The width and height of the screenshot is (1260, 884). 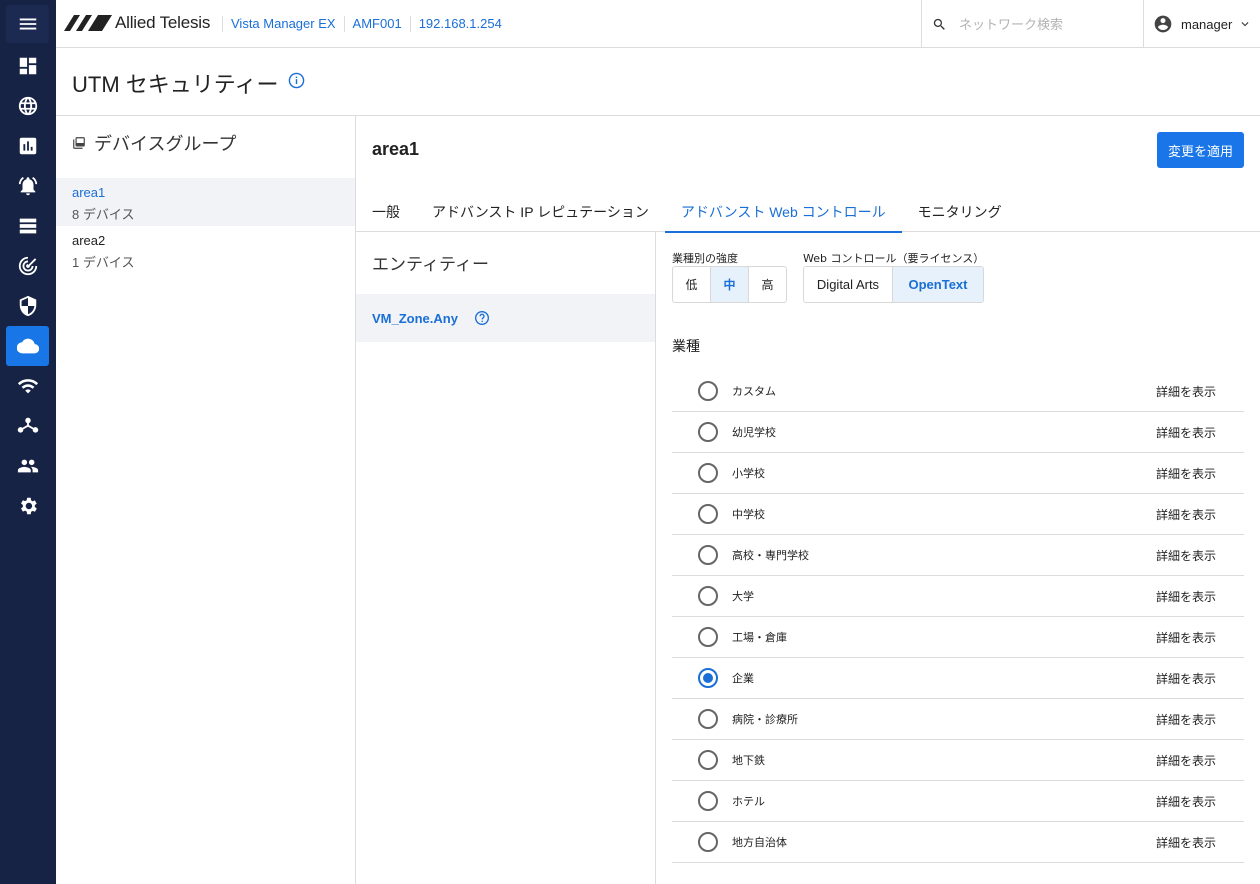 What do you see at coordinates (743, 678) in the screenshot?
I see `industry-name: 企業` at bounding box center [743, 678].